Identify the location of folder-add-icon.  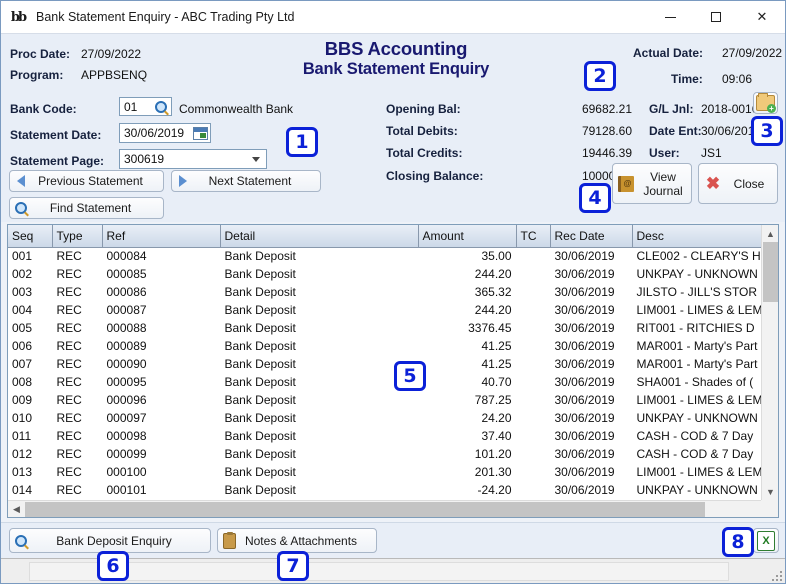
(766, 103).